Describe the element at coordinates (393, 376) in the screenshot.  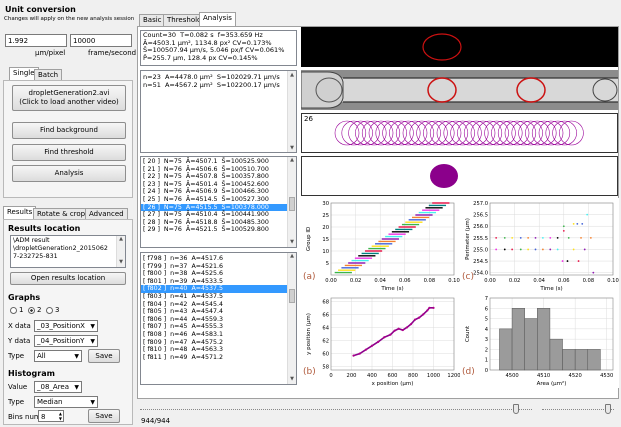
I see `x-tick-label: 600` at that location.